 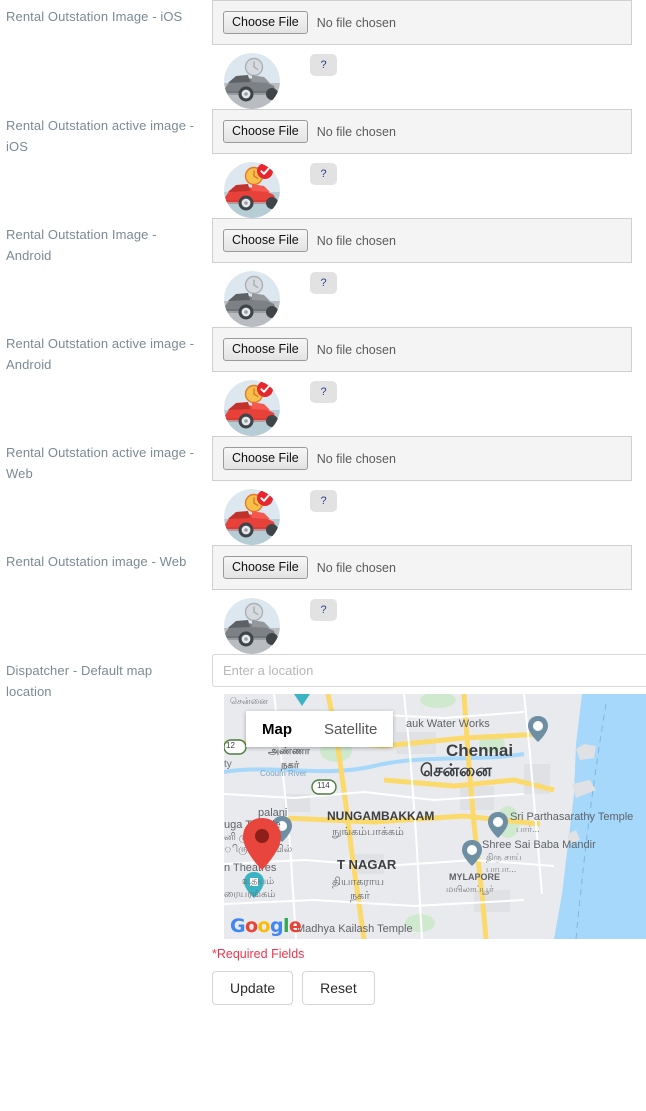 What do you see at coordinates (295, 926) in the screenshot?
I see `google-logo-letter: e` at bounding box center [295, 926].